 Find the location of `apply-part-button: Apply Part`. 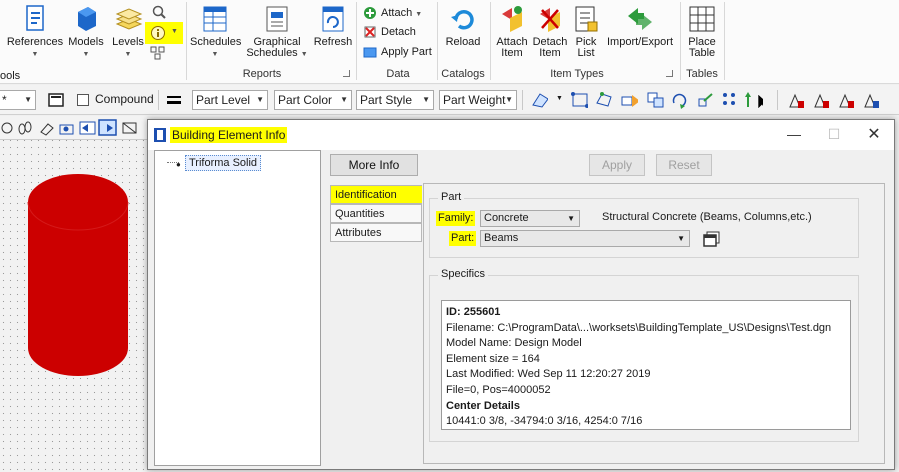

apply-part-button: Apply Part is located at coordinates (397, 52).